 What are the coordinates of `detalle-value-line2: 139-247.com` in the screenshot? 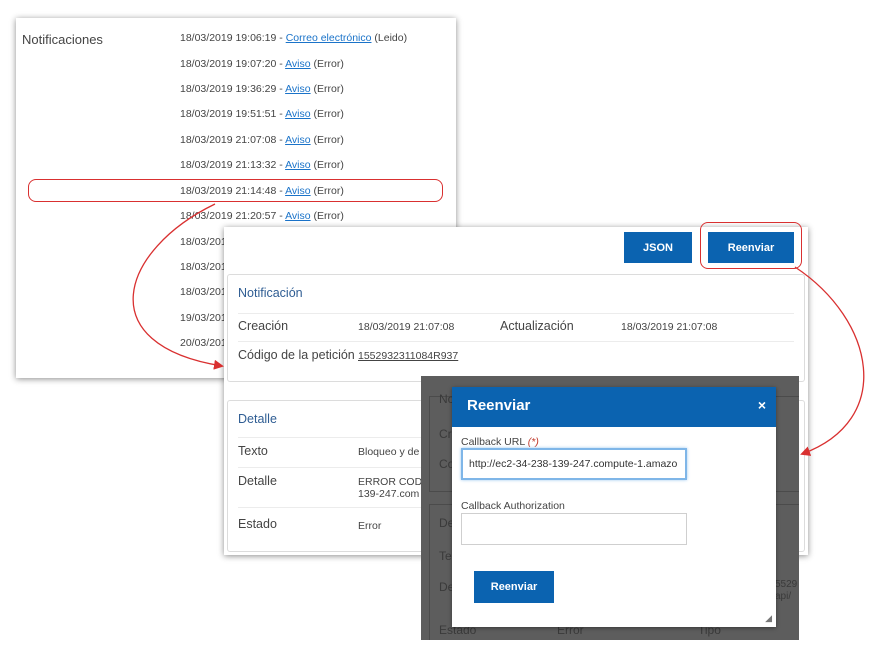 It's located at (389, 494).